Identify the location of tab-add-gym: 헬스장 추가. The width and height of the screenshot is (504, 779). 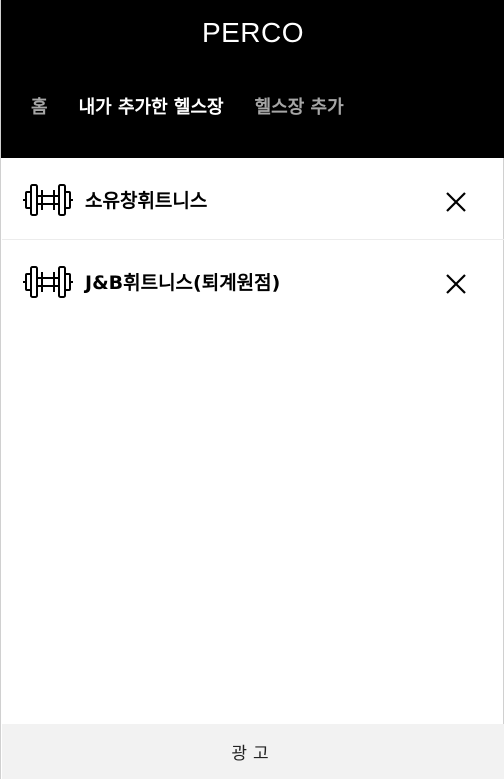
(299, 106).